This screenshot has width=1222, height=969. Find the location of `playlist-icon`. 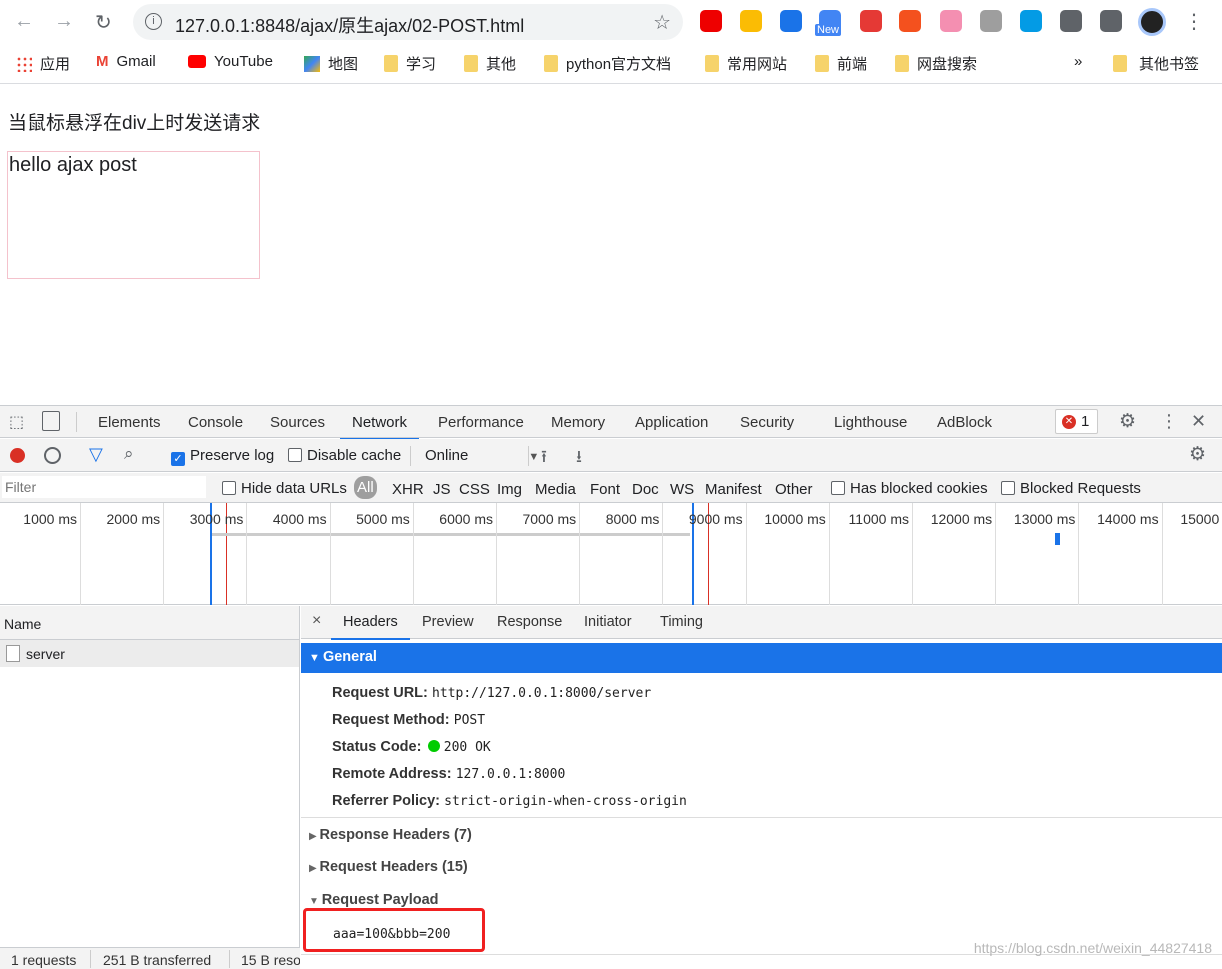

playlist-icon is located at coordinates (1111, 21).